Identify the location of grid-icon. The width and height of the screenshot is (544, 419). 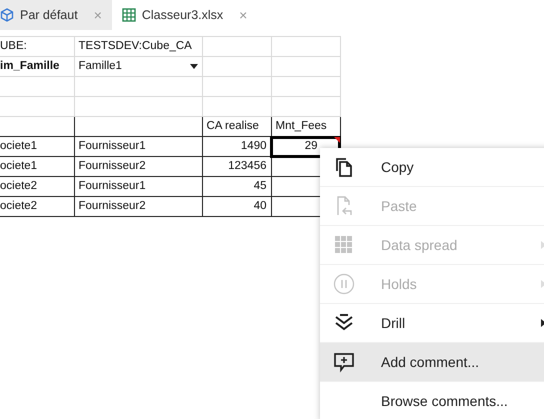
(344, 245).